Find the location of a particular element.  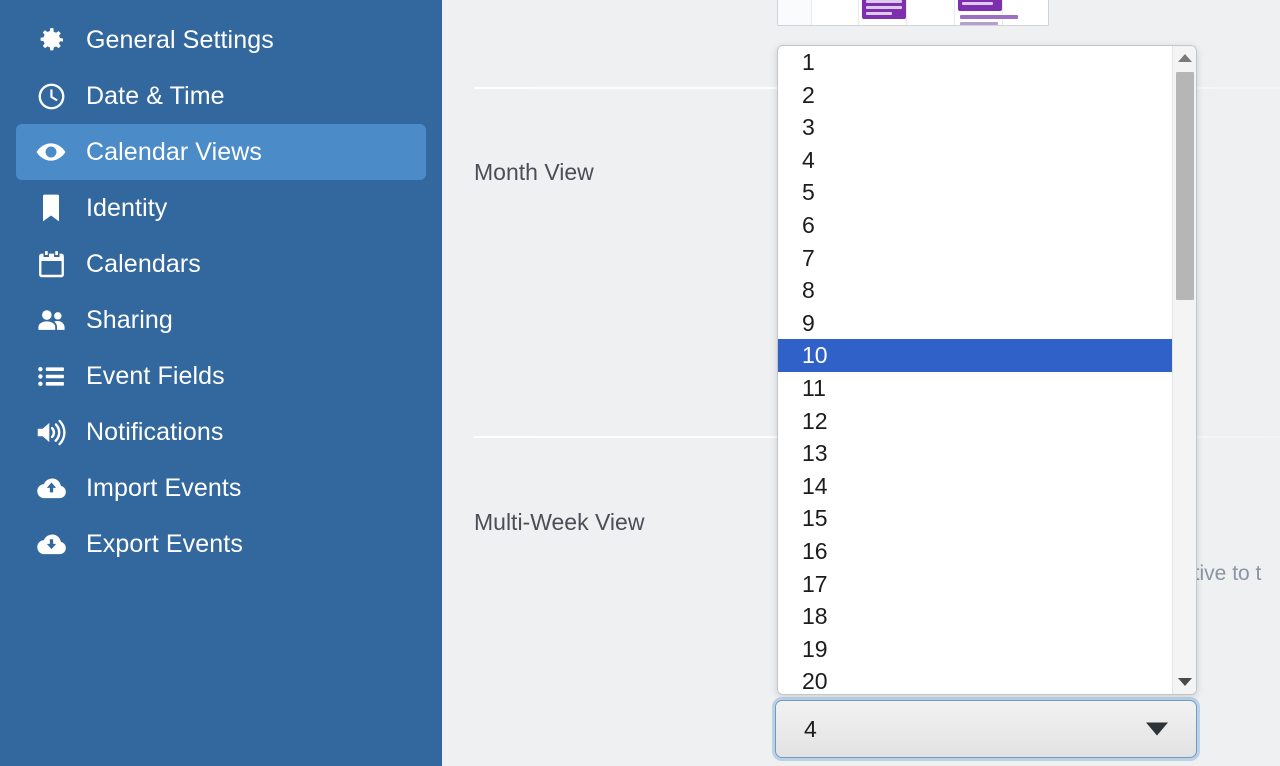

calendar-icon is located at coordinates (51, 264).